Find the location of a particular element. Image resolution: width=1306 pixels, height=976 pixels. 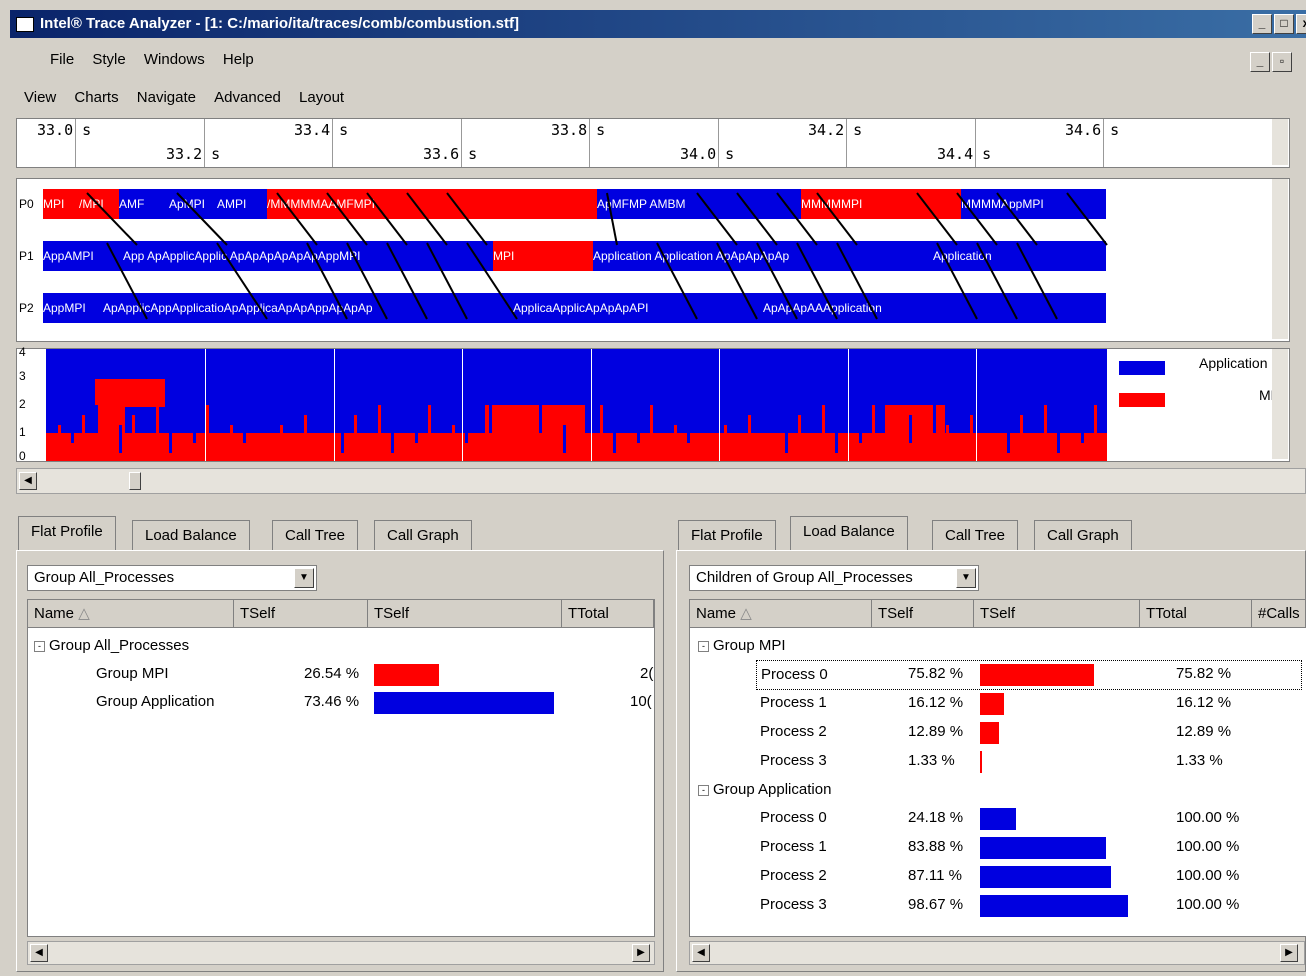

table-row: - Group MPI is located at coordinates (742, 646).